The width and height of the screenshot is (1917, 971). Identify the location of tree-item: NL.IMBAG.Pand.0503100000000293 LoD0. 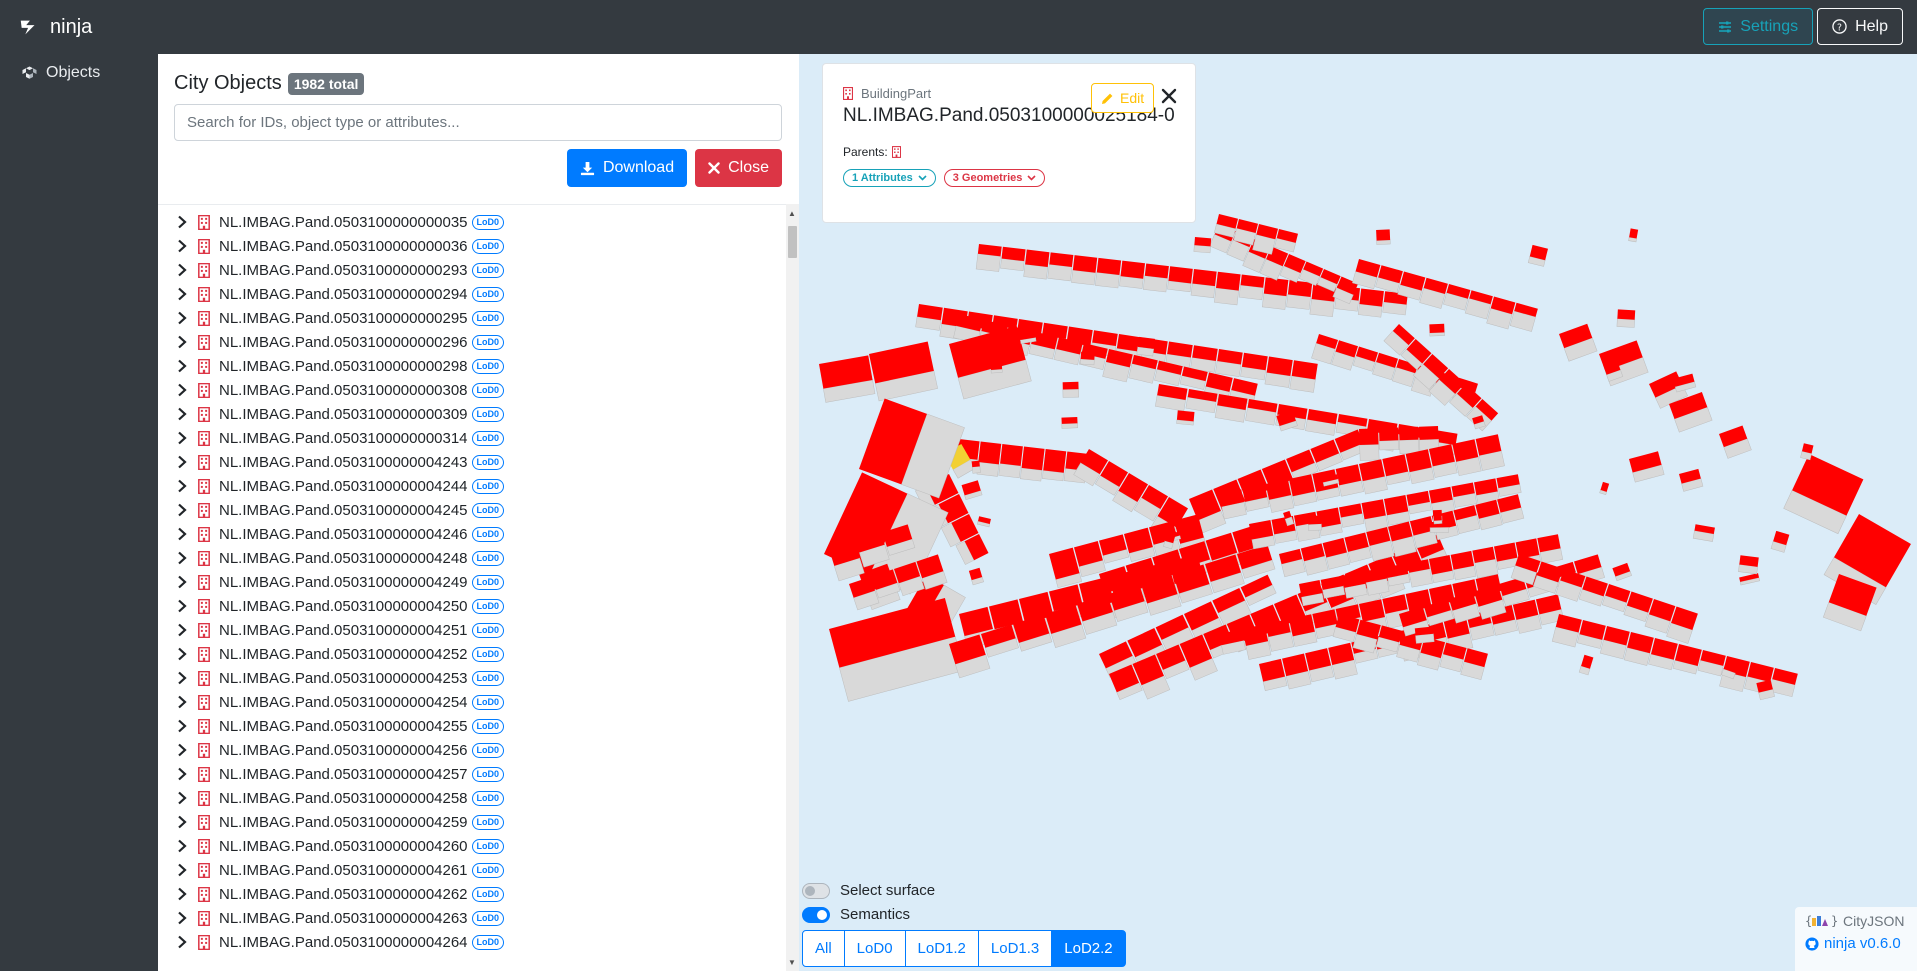
(478, 270).